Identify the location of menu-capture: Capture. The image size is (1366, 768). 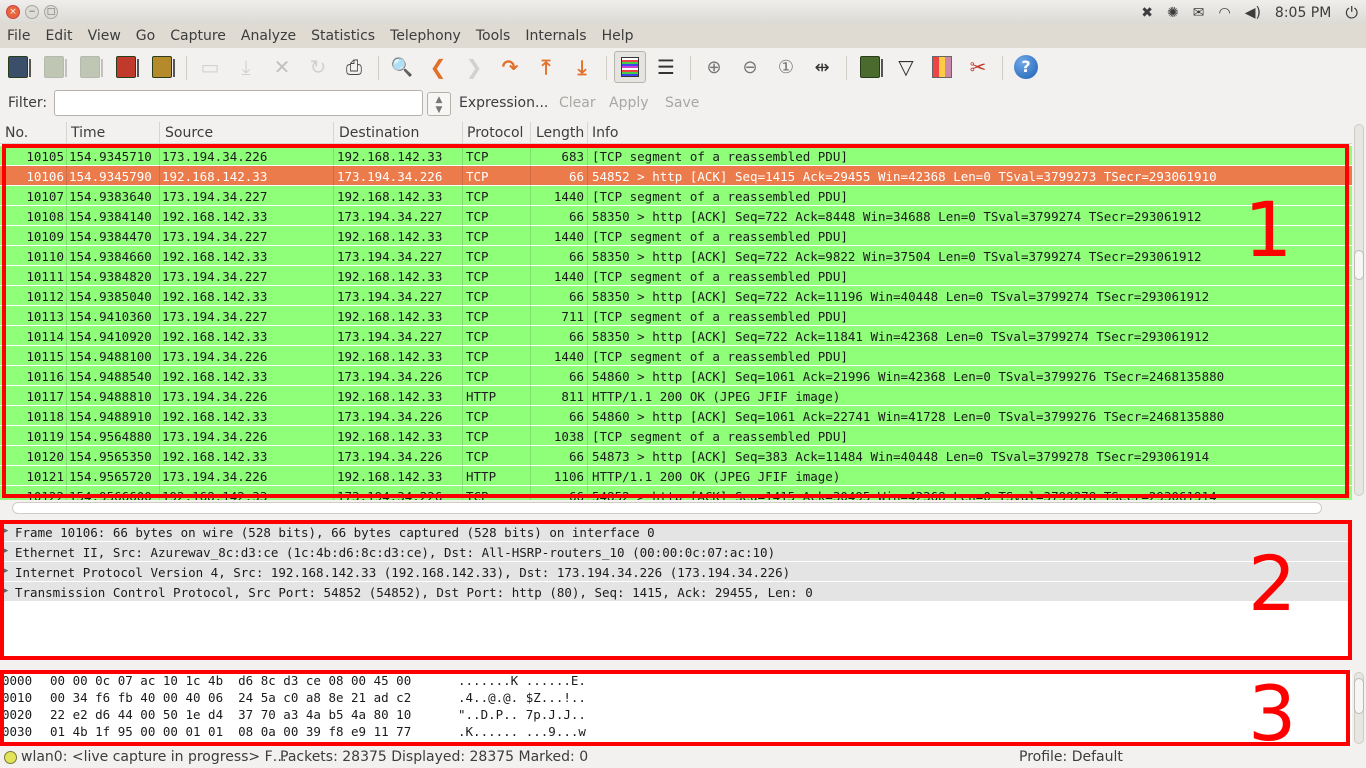
(198, 36).